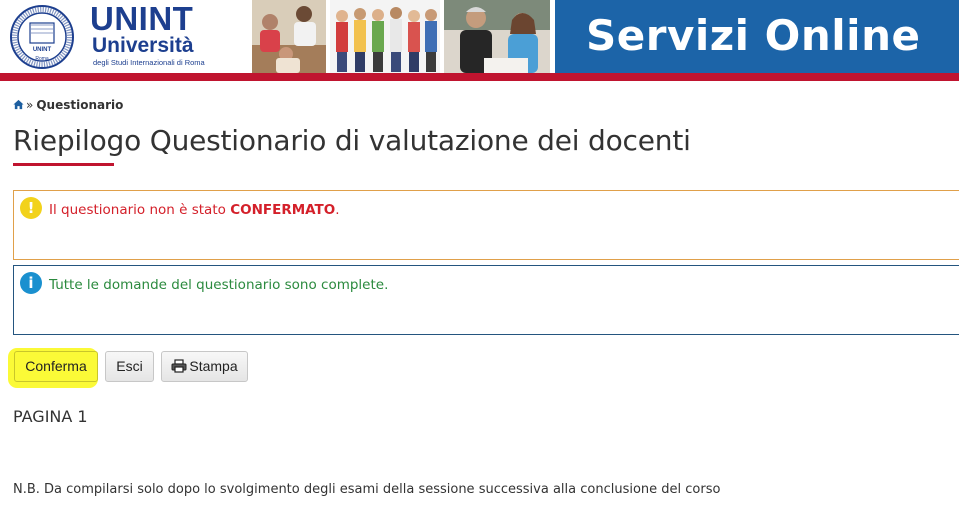 The width and height of the screenshot is (959, 505). Describe the element at coordinates (18, 106) in the screenshot. I see `home-icon` at that location.